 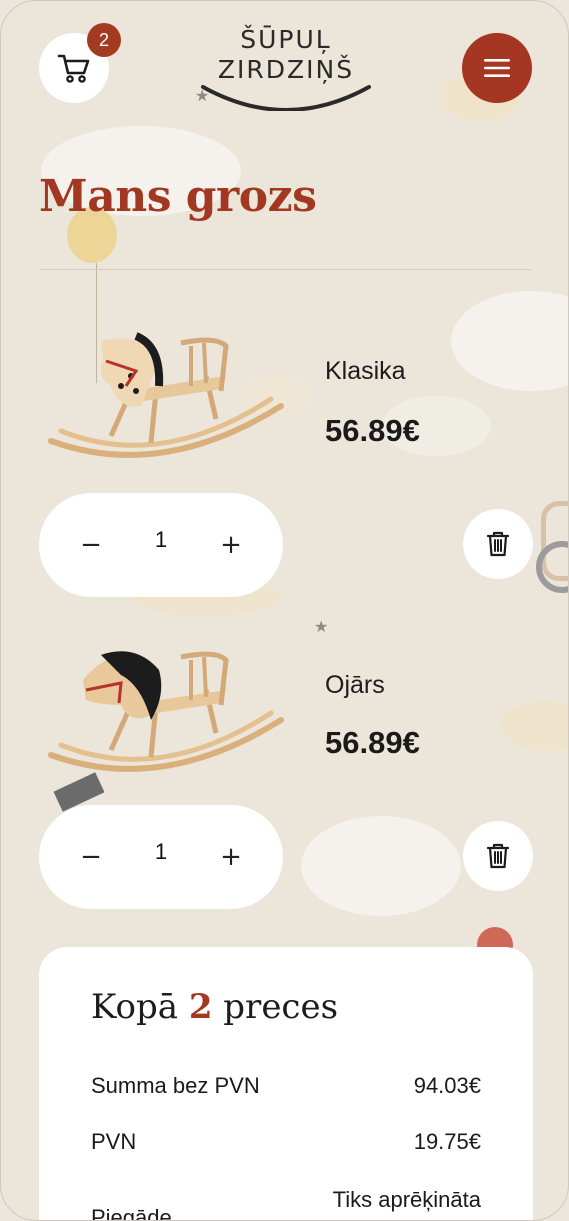 I want to click on logo-text-line1: ŠŪPUĻ, so click(x=286, y=39).